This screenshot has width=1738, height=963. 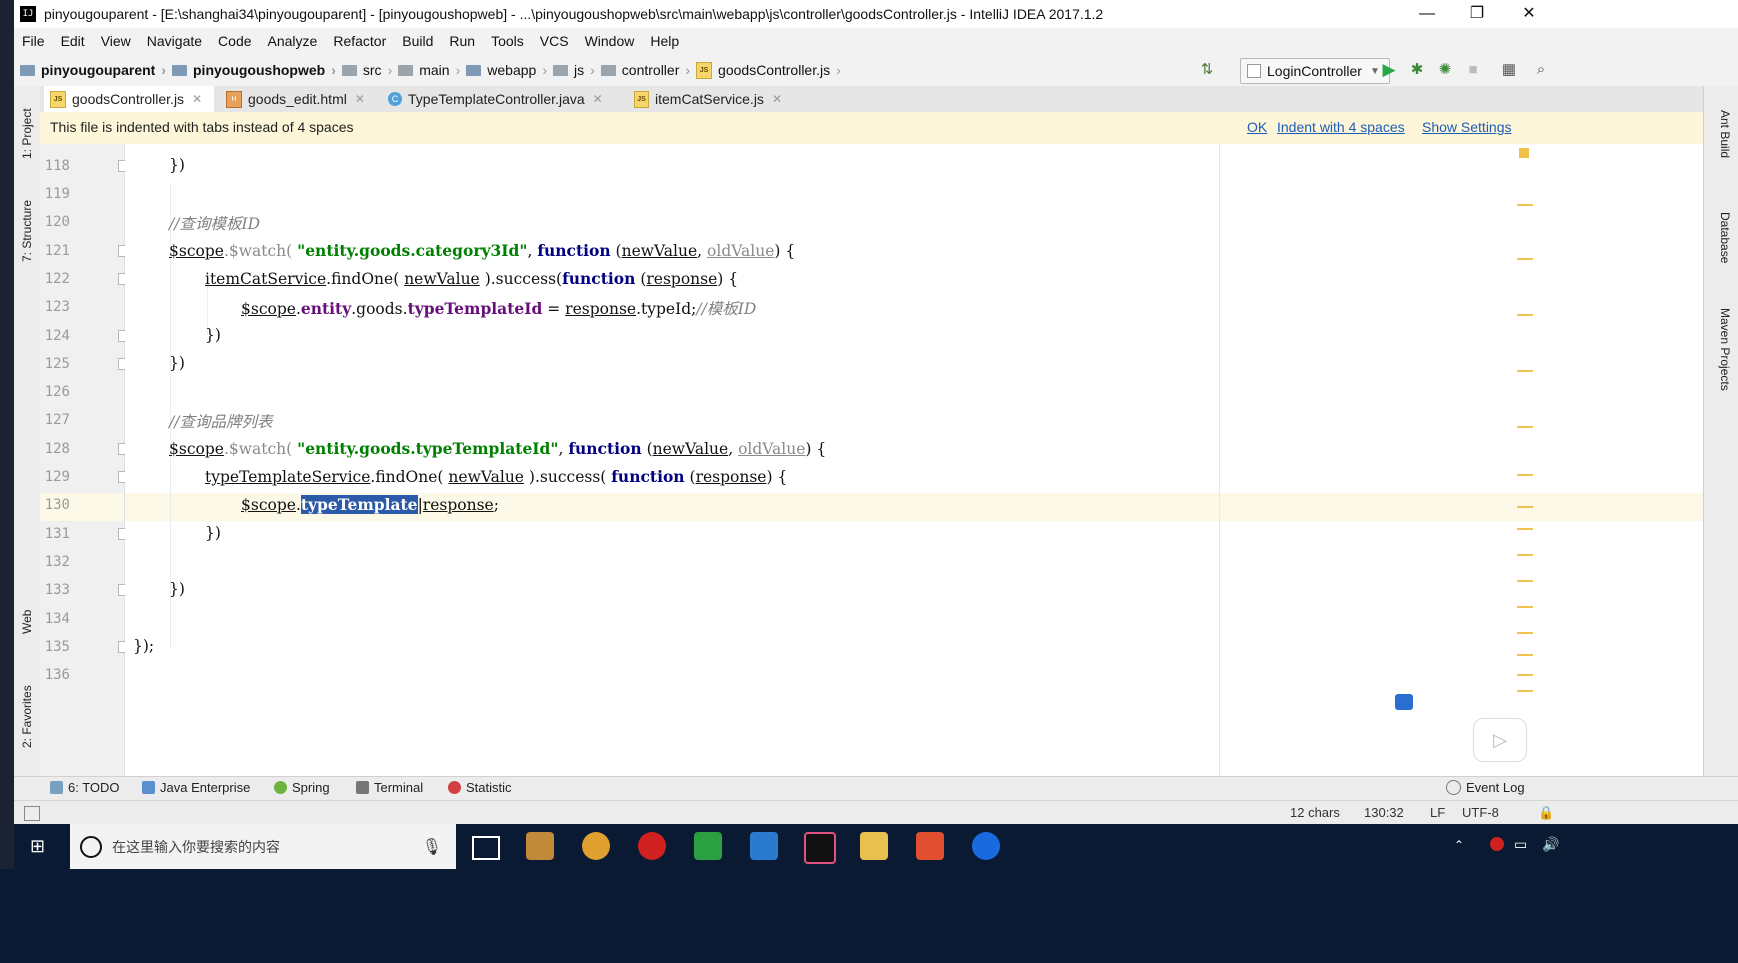 What do you see at coordinates (930, 846) in the screenshot?
I see `pdf-icon` at bounding box center [930, 846].